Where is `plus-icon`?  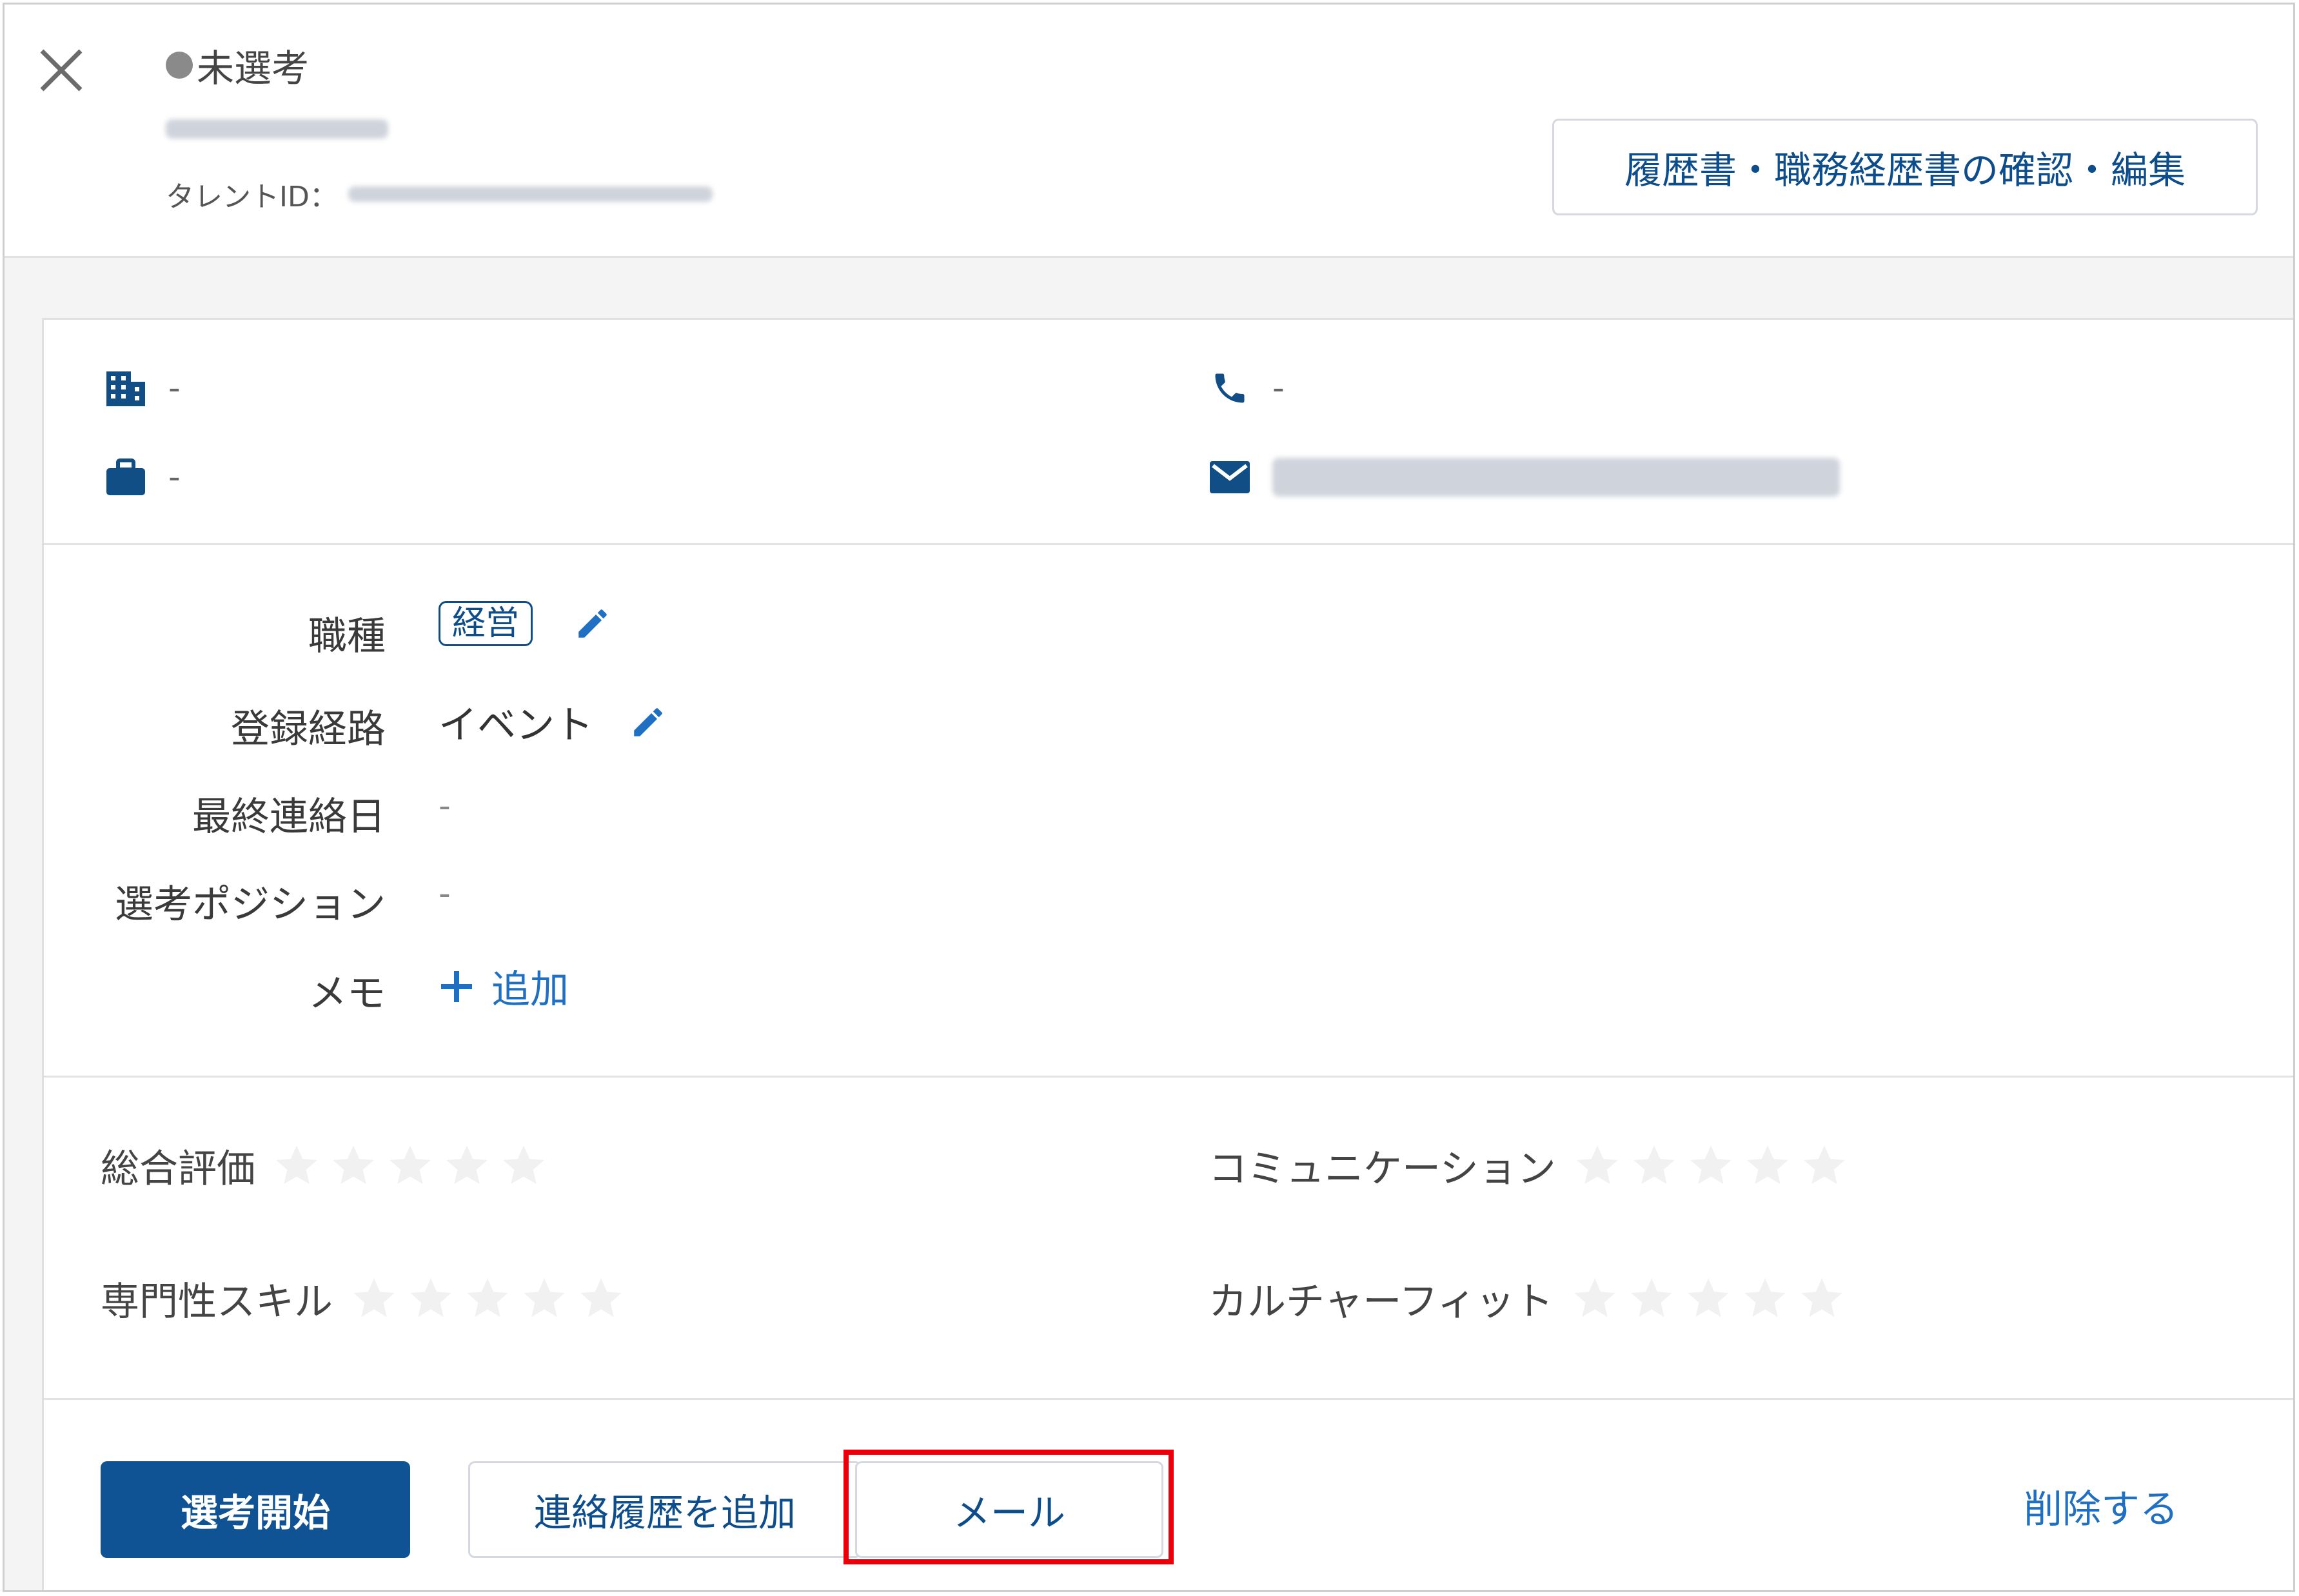 plus-icon is located at coordinates (456, 986).